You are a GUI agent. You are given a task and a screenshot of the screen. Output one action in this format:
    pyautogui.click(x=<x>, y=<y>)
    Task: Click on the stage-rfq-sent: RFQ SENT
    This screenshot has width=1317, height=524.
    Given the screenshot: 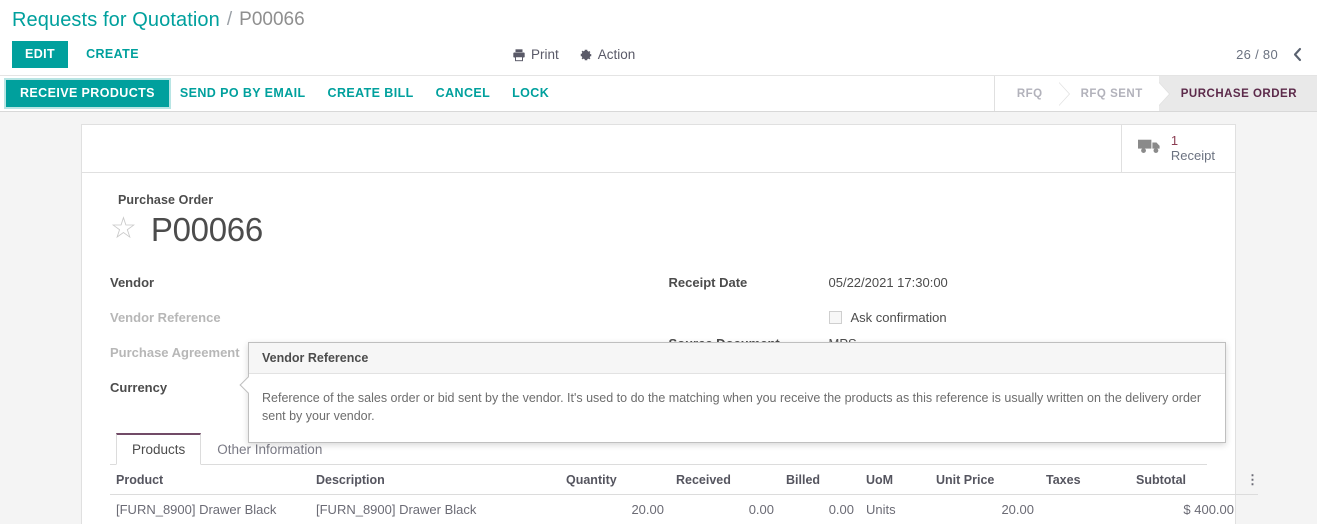 What is the action you would take?
    pyautogui.click(x=1114, y=93)
    